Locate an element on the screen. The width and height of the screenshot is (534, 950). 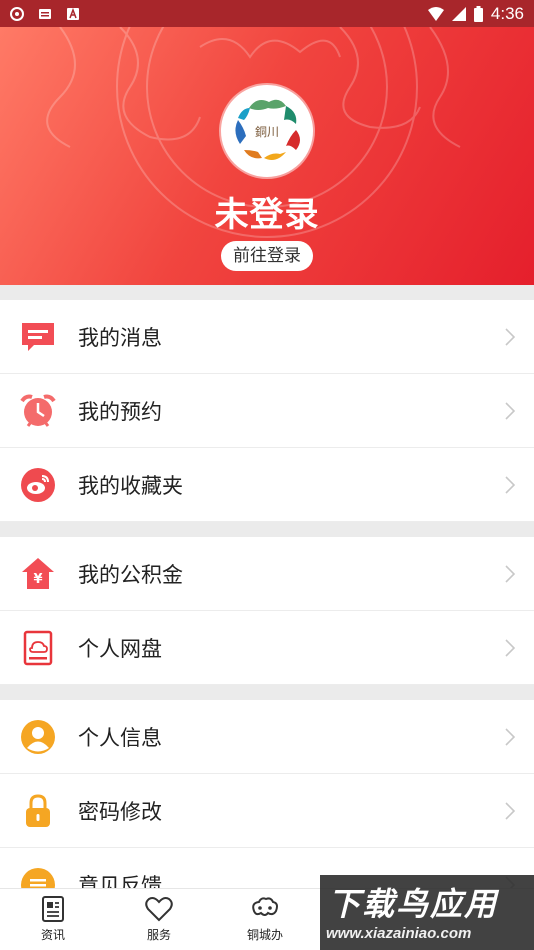
menu-label: 我的收藏夹 is located at coordinates (130, 485).